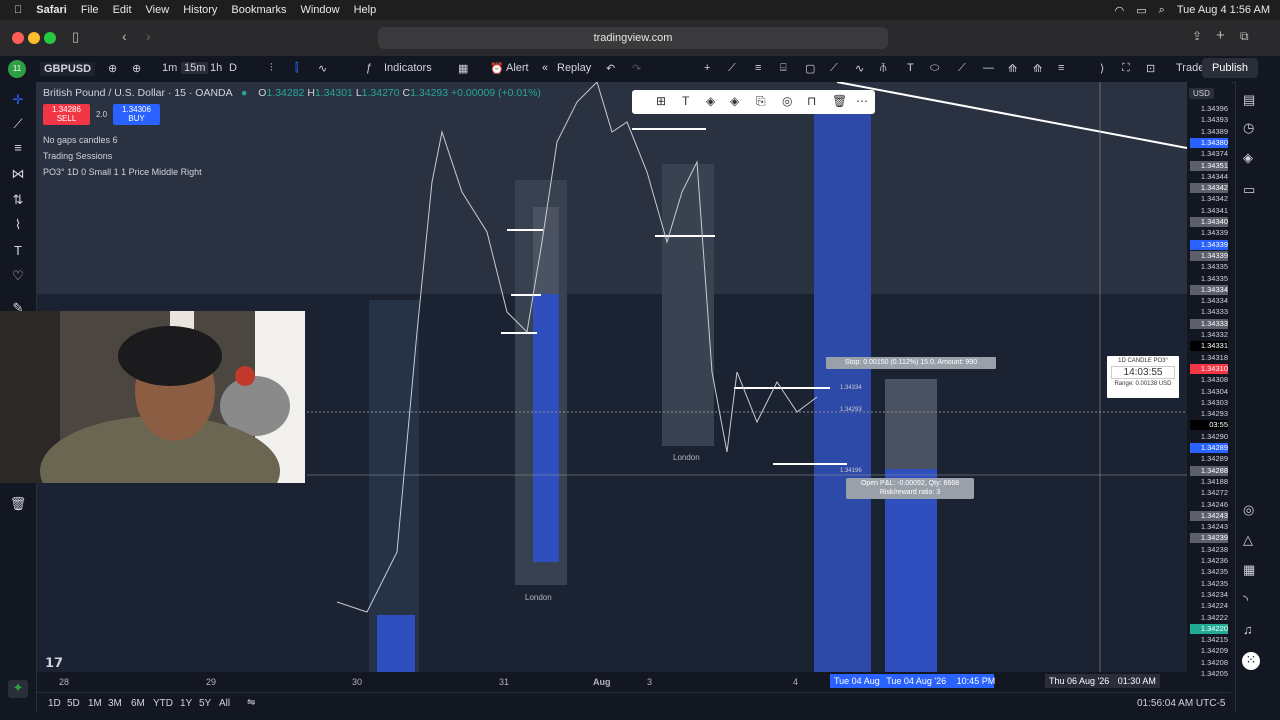 The height and width of the screenshot is (720, 1280). Describe the element at coordinates (112, 68) in the screenshot. I see `add-symbol-icon: ⊕` at that location.